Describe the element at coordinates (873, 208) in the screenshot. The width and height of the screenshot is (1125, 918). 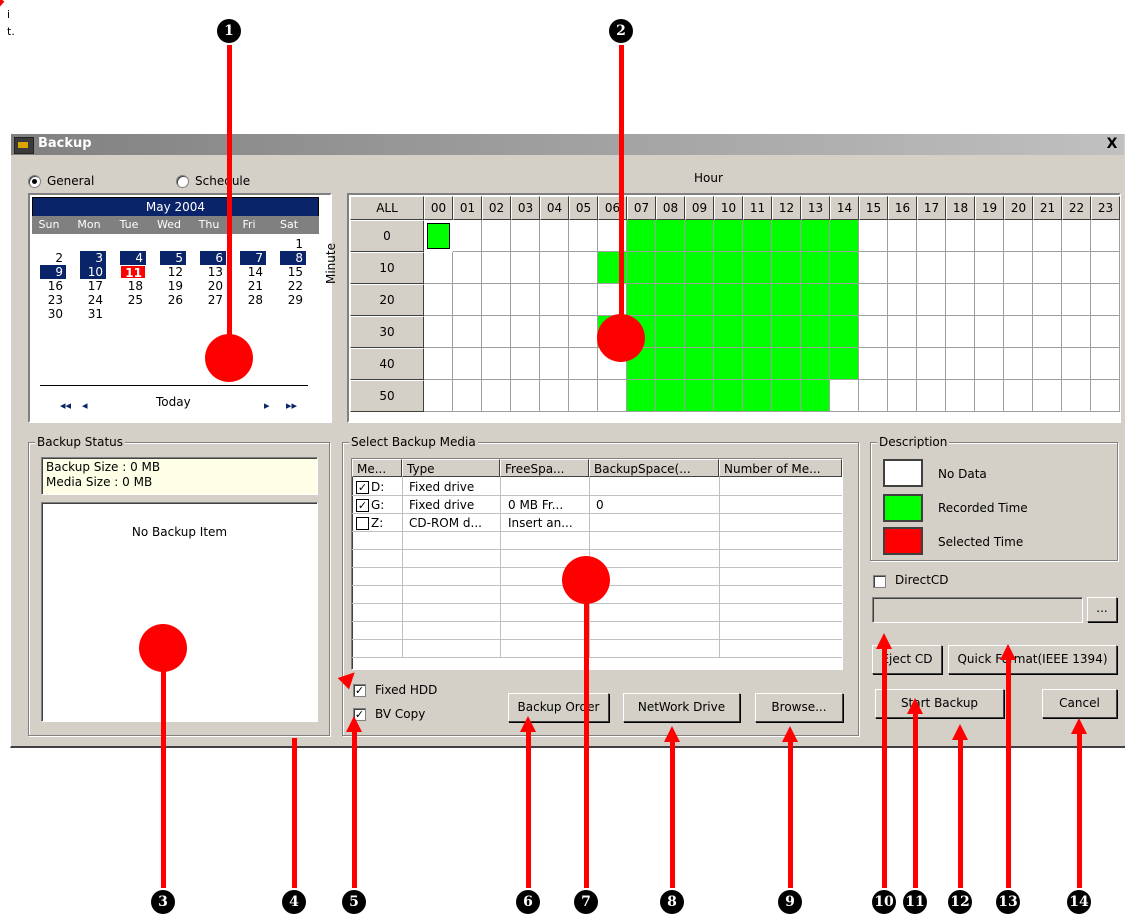
I see `hour-header: 15` at that location.